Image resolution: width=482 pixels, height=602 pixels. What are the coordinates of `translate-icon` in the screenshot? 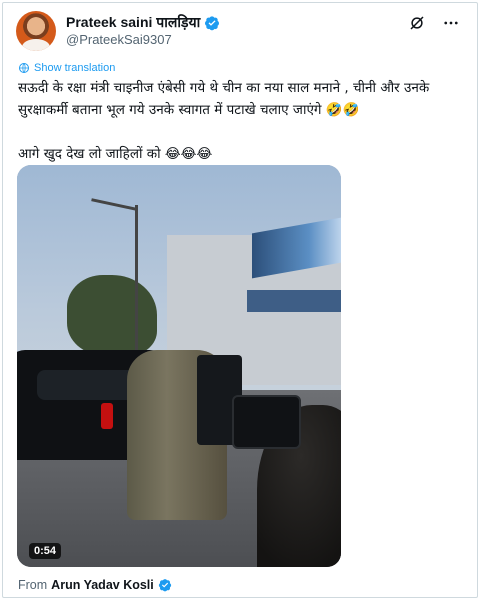 It's located at (24, 68).